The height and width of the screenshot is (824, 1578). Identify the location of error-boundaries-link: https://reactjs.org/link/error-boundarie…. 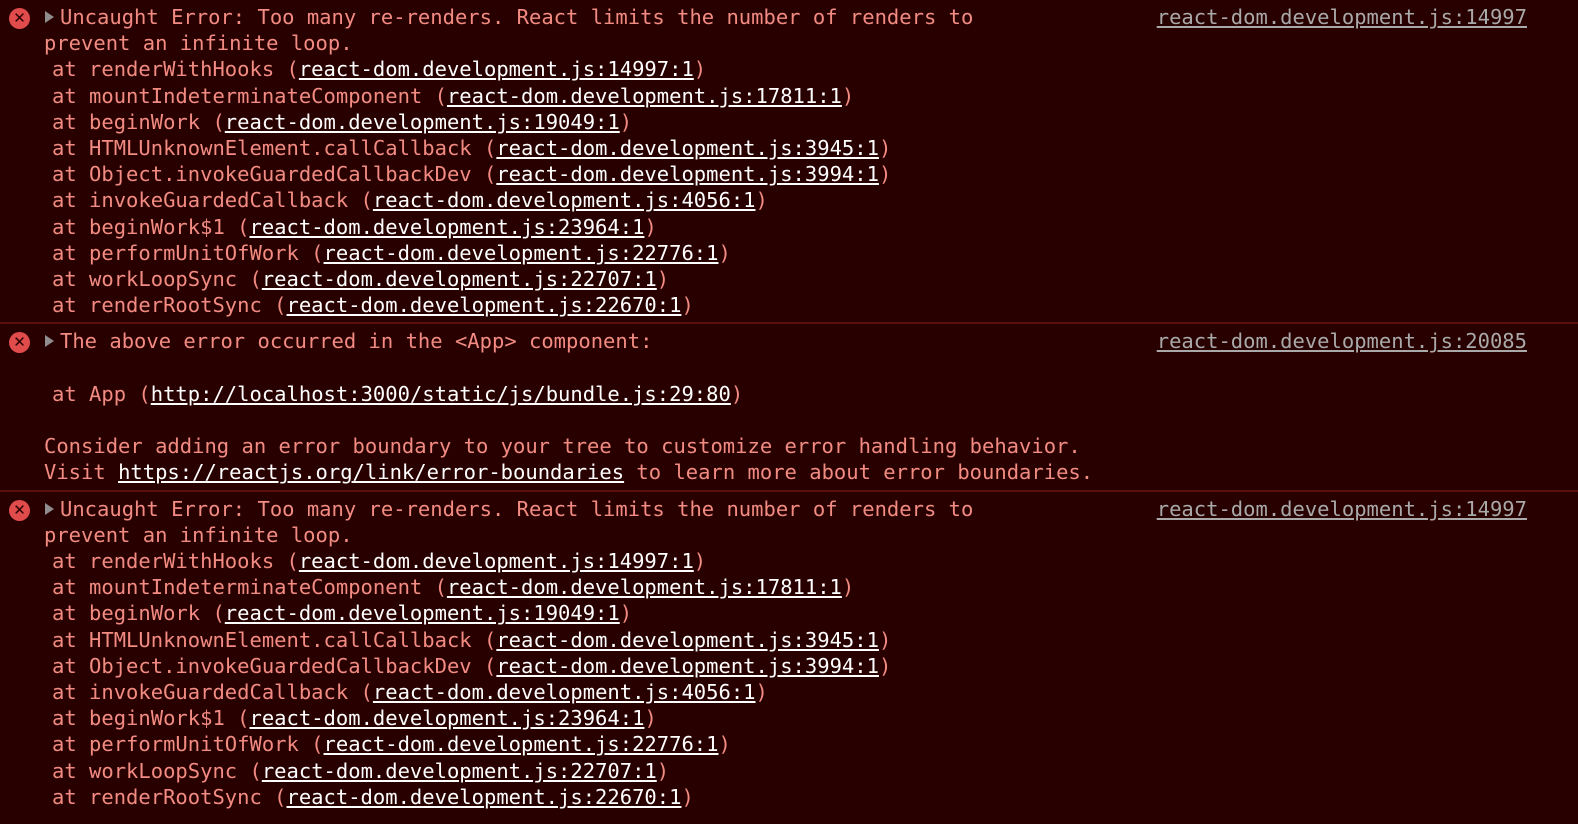
(371, 472).